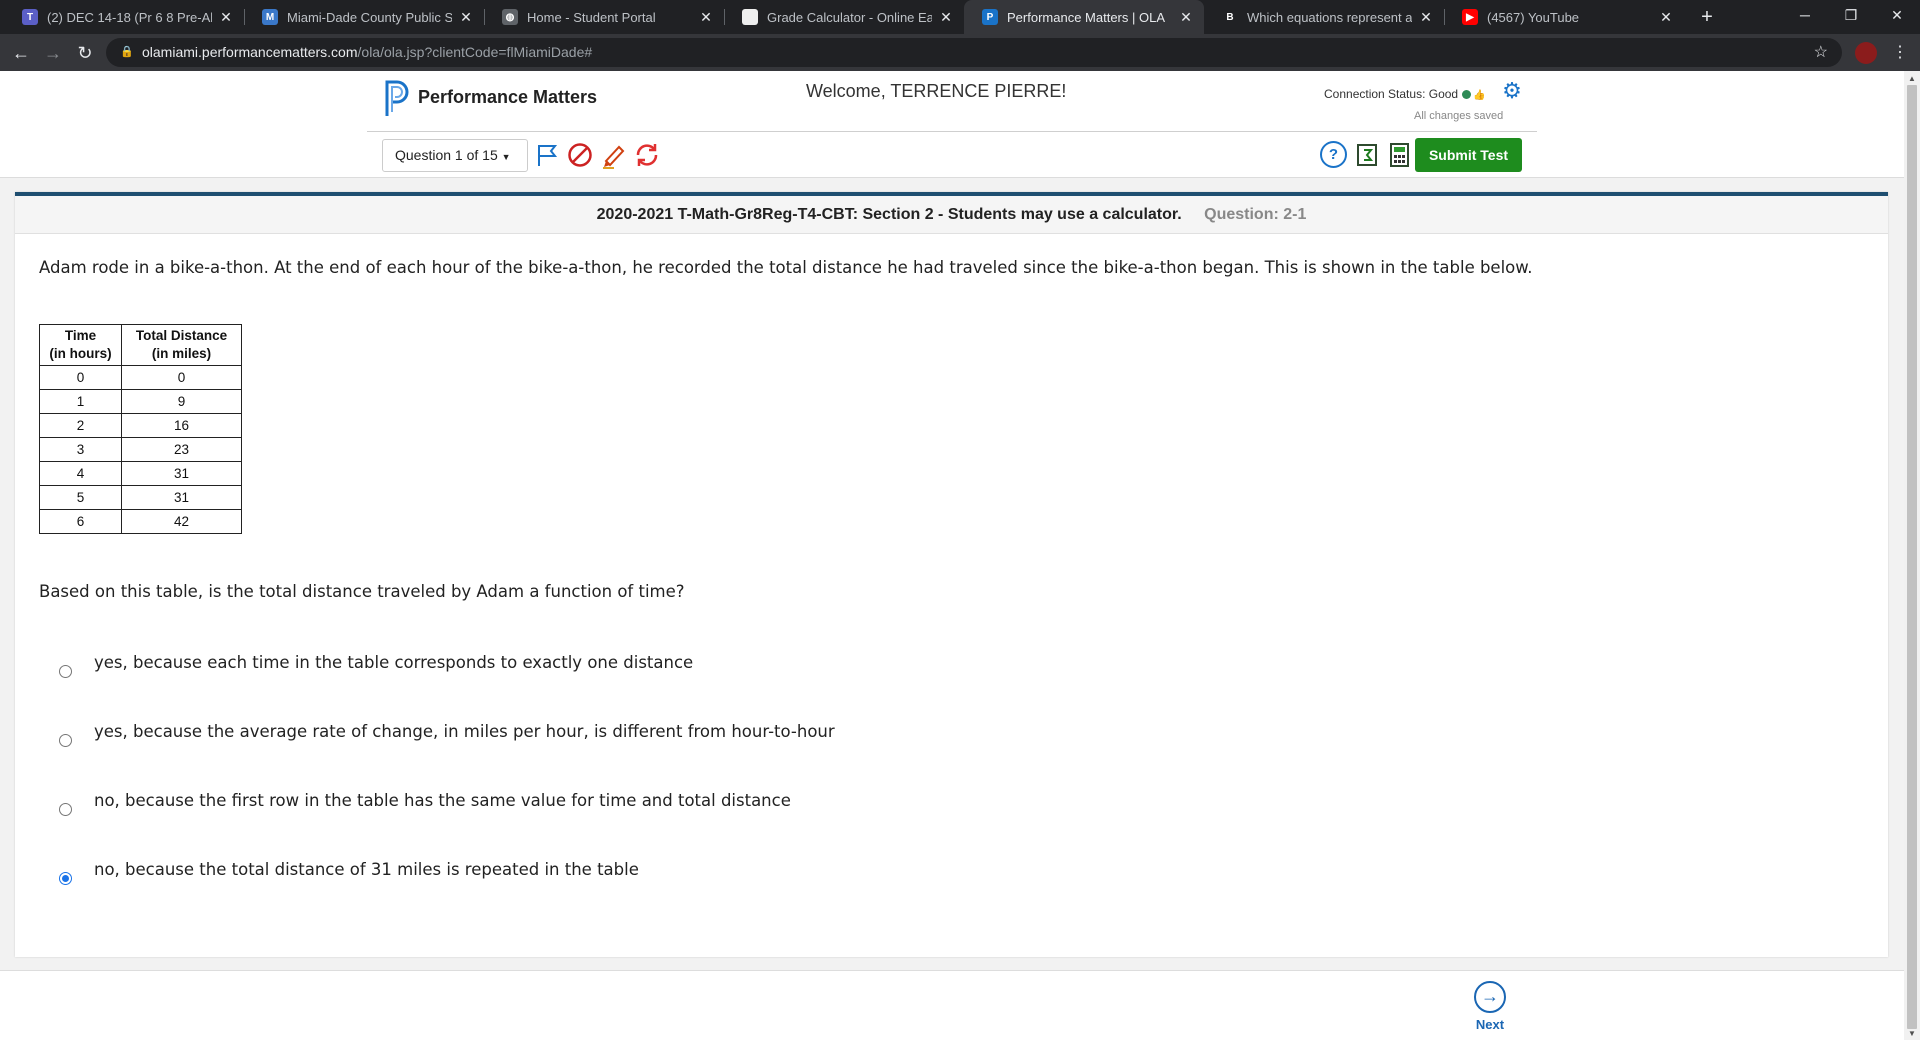 This screenshot has width=1920, height=1040. What do you see at coordinates (580, 155) in the screenshot?
I see `eliminate-choice-icon` at bounding box center [580, 155].